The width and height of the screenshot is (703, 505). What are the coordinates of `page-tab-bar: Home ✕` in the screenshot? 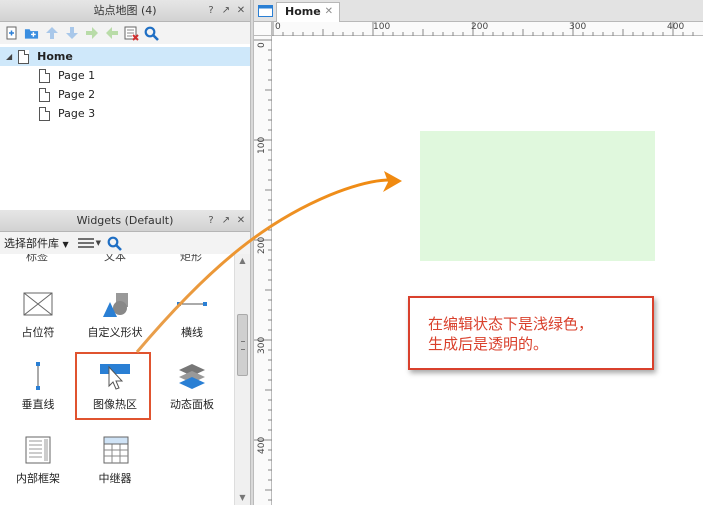 It's located at (478, 11).